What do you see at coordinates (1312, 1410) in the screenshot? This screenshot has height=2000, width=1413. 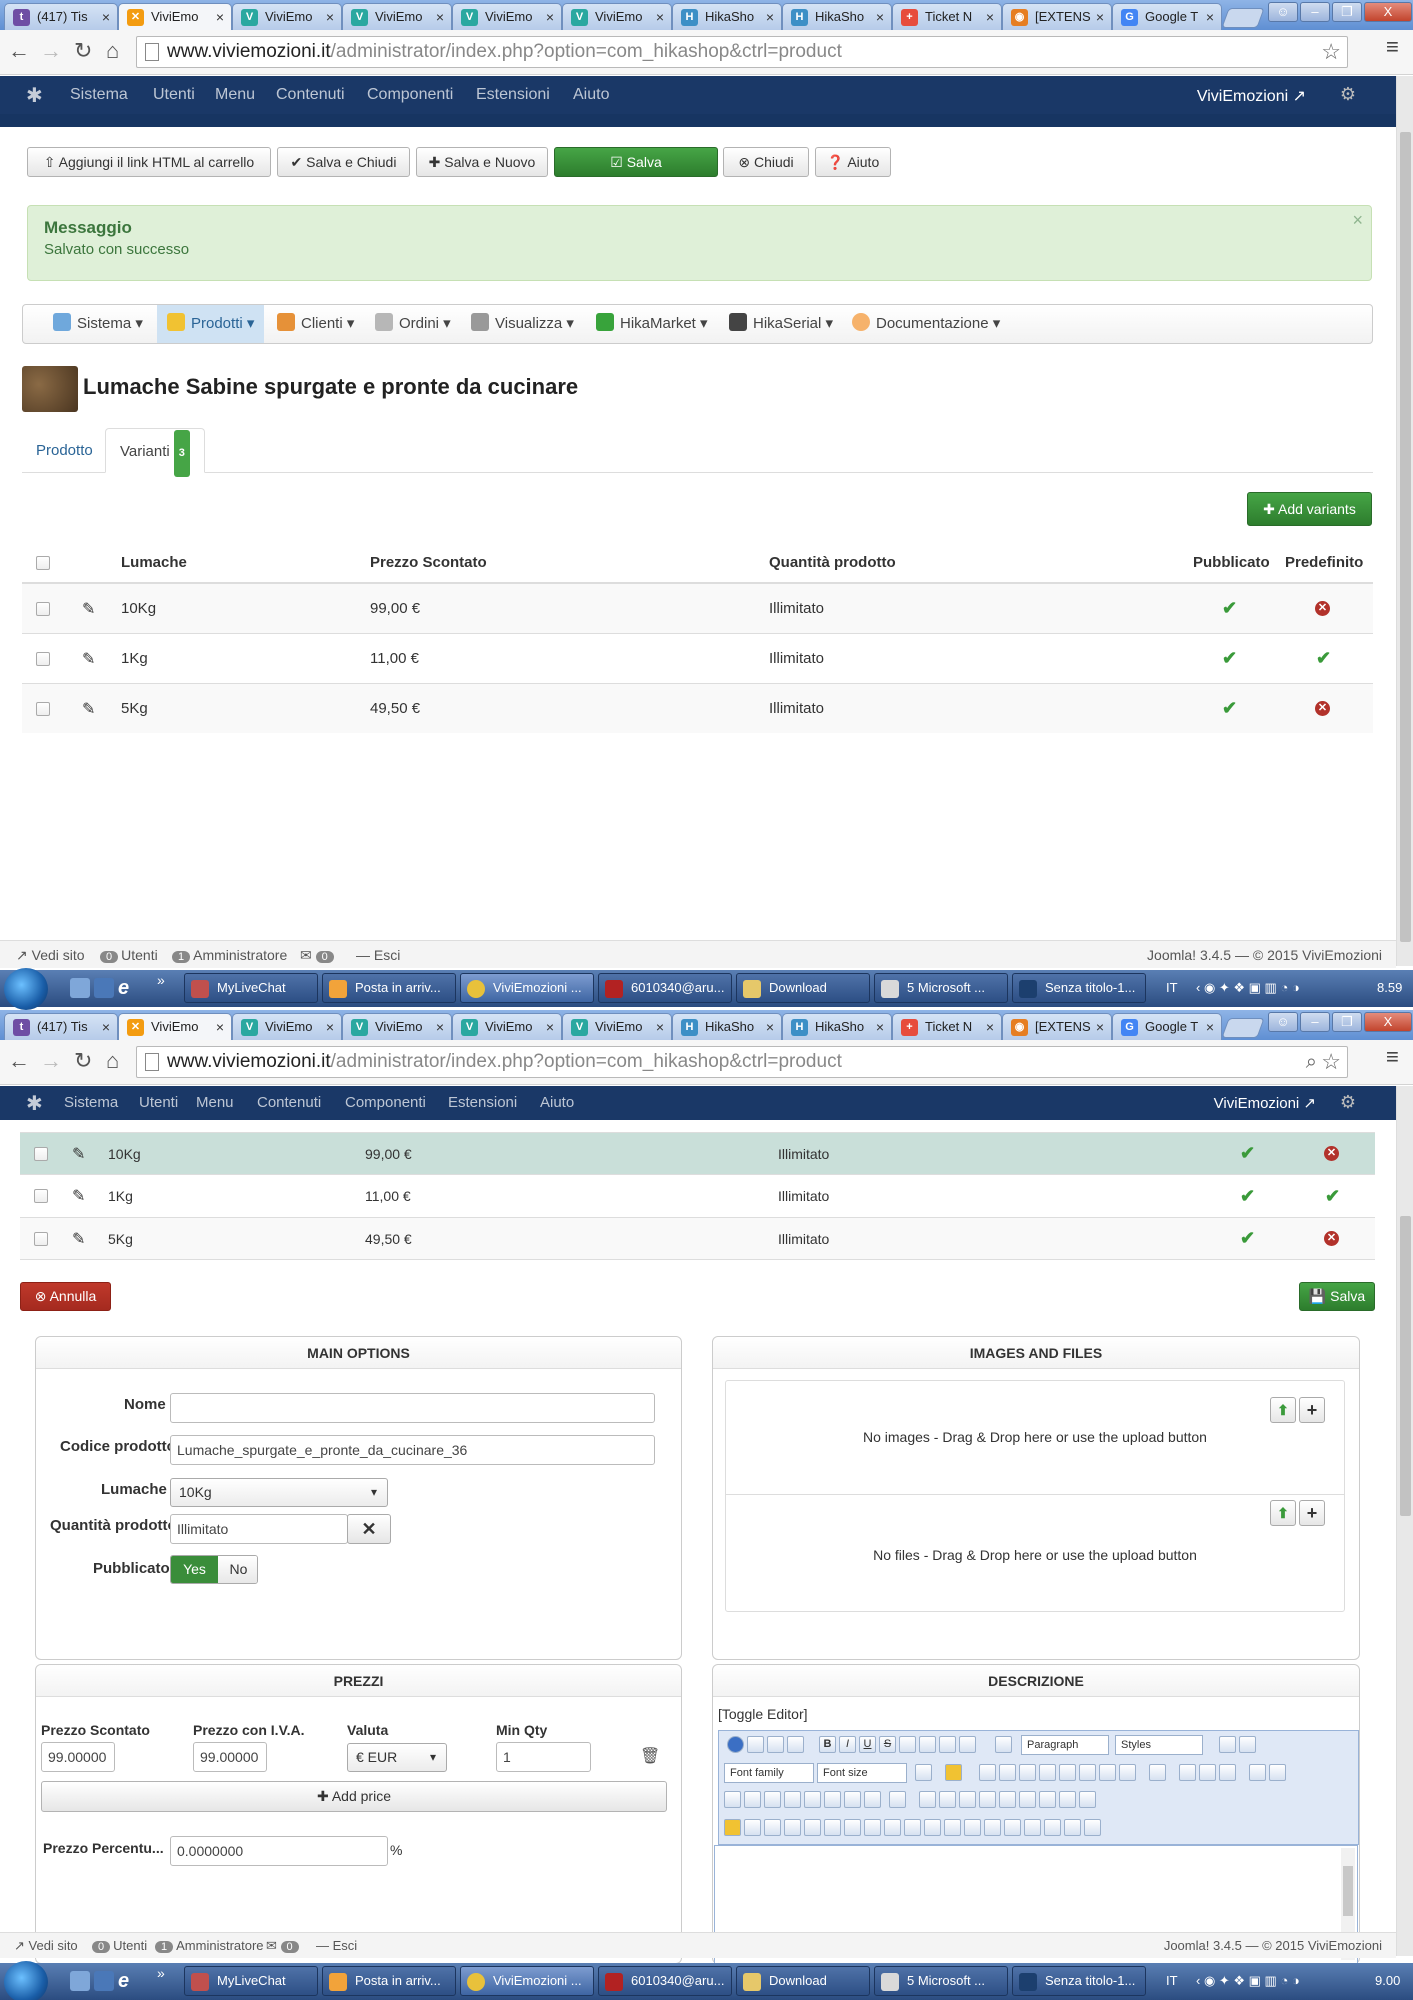 I see `add-image-icon: +` at bounding box center [1312, 1410].